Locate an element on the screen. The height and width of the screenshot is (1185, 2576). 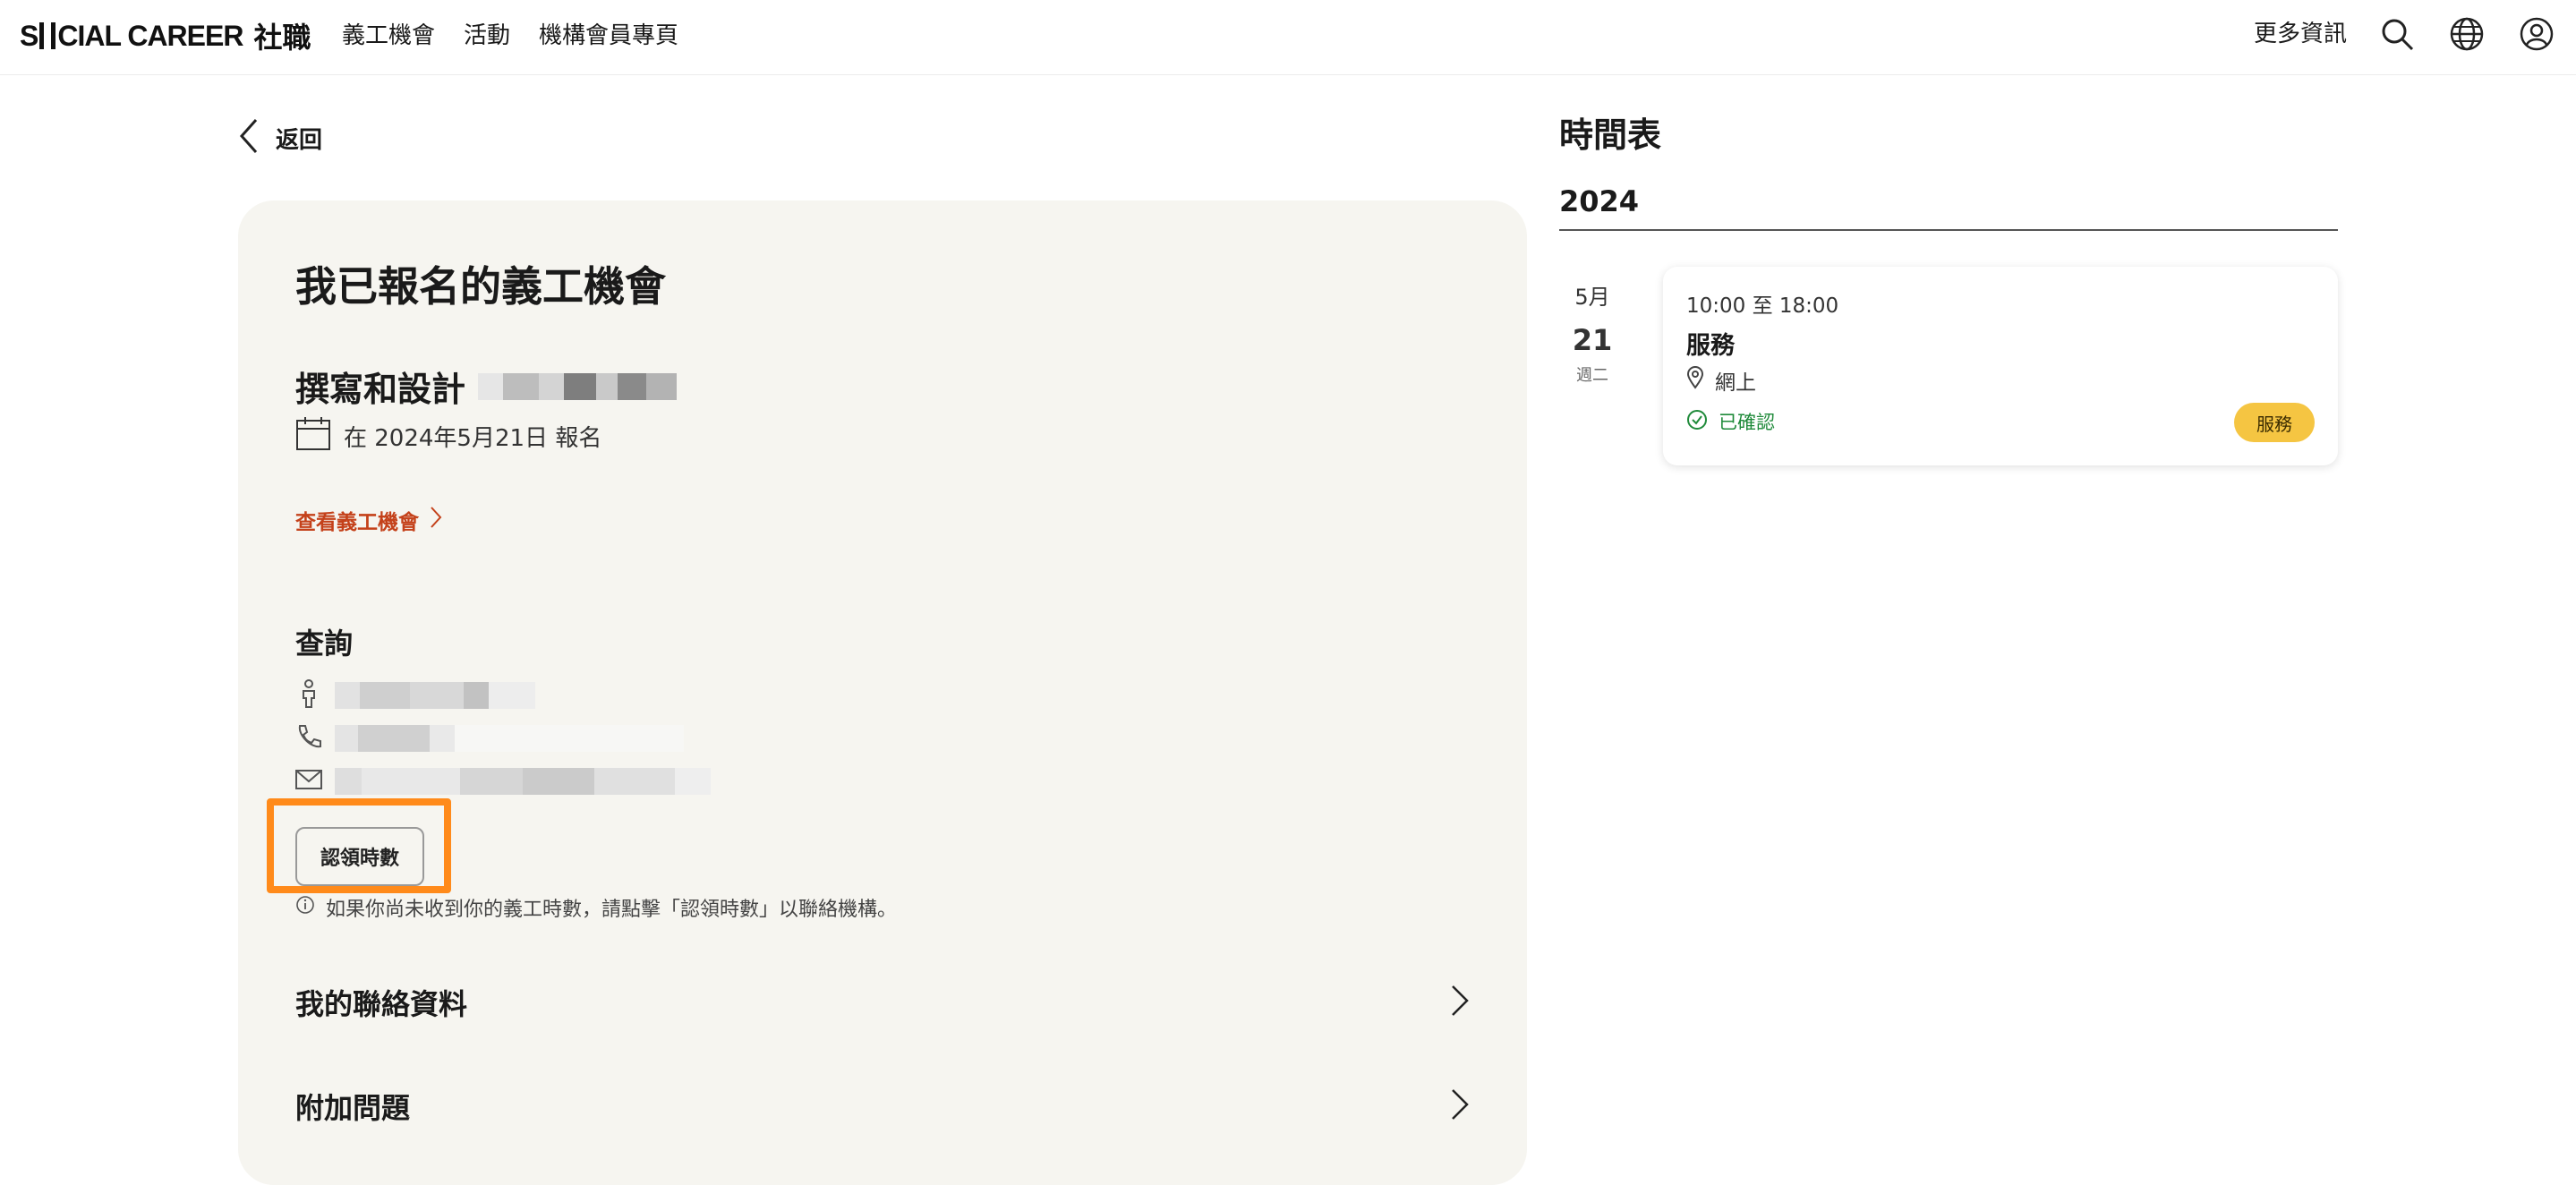
redacted-title-block is located at coordinates (578, 387).